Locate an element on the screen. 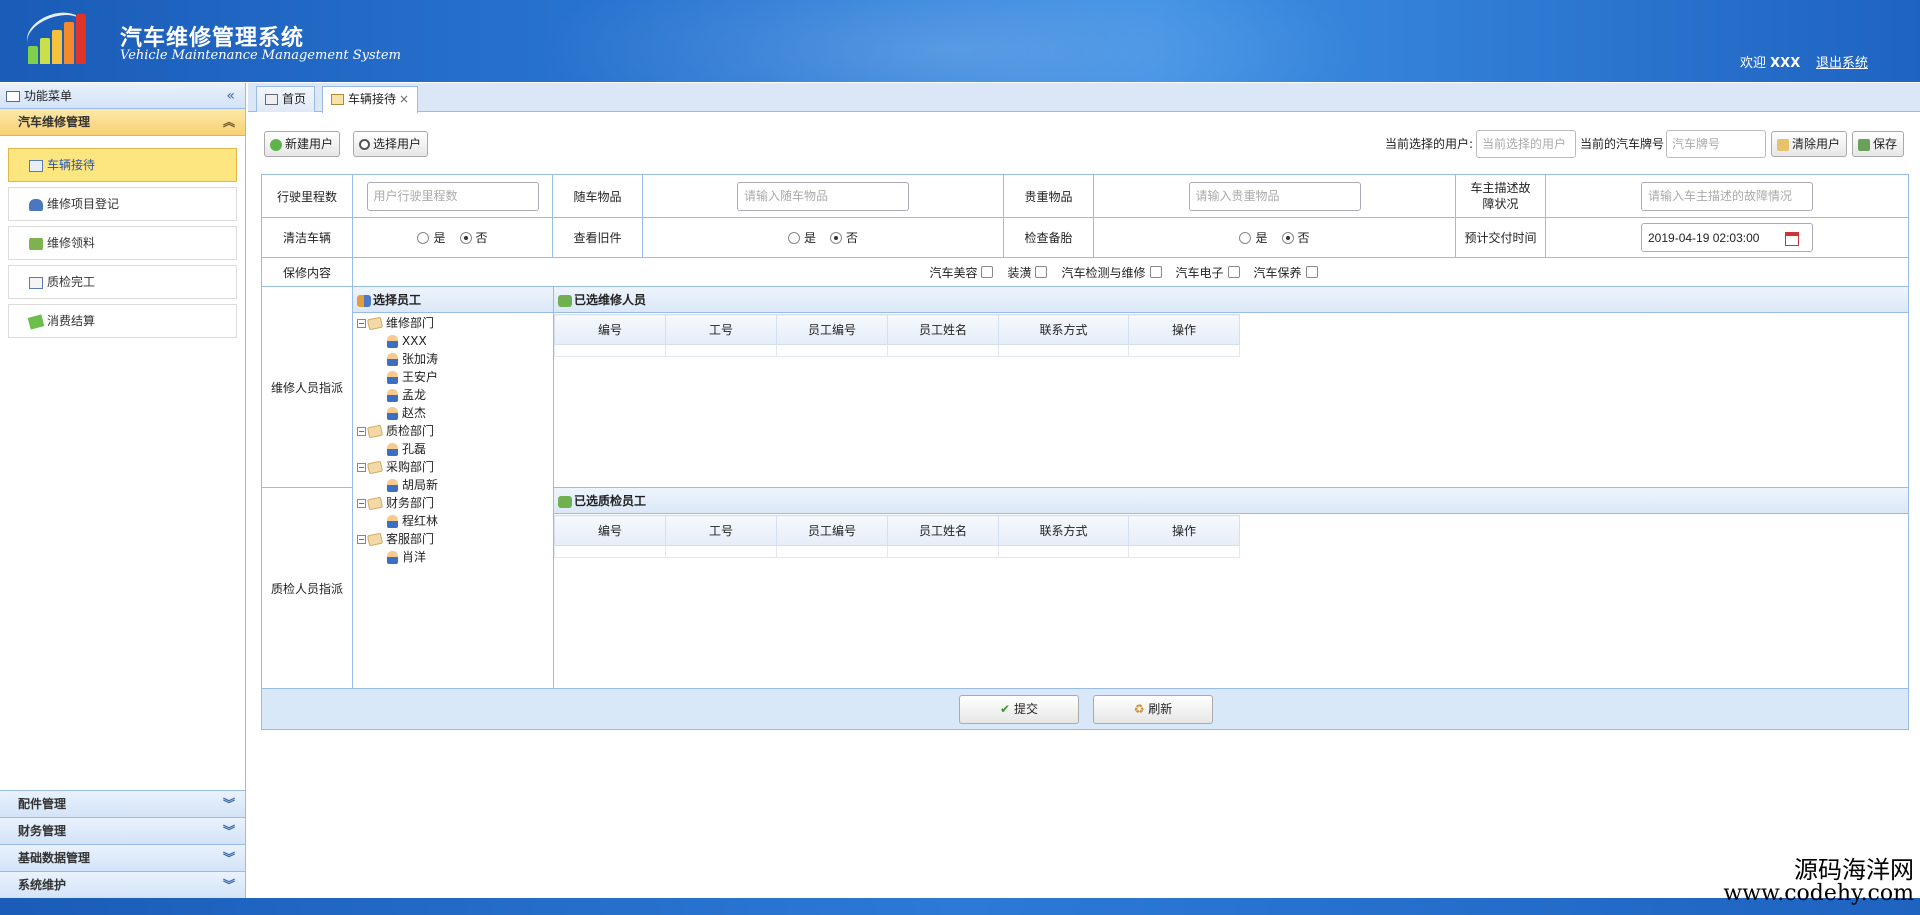 This screenshot has width=1920, height=915. mileage-input is located at coordinates (452, 196).